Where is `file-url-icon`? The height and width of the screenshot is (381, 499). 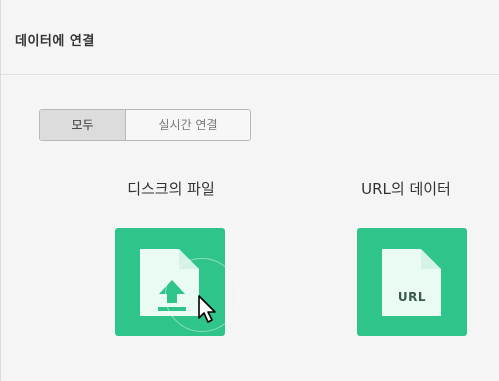 file-url-icon is located at coordinates (411, 282).